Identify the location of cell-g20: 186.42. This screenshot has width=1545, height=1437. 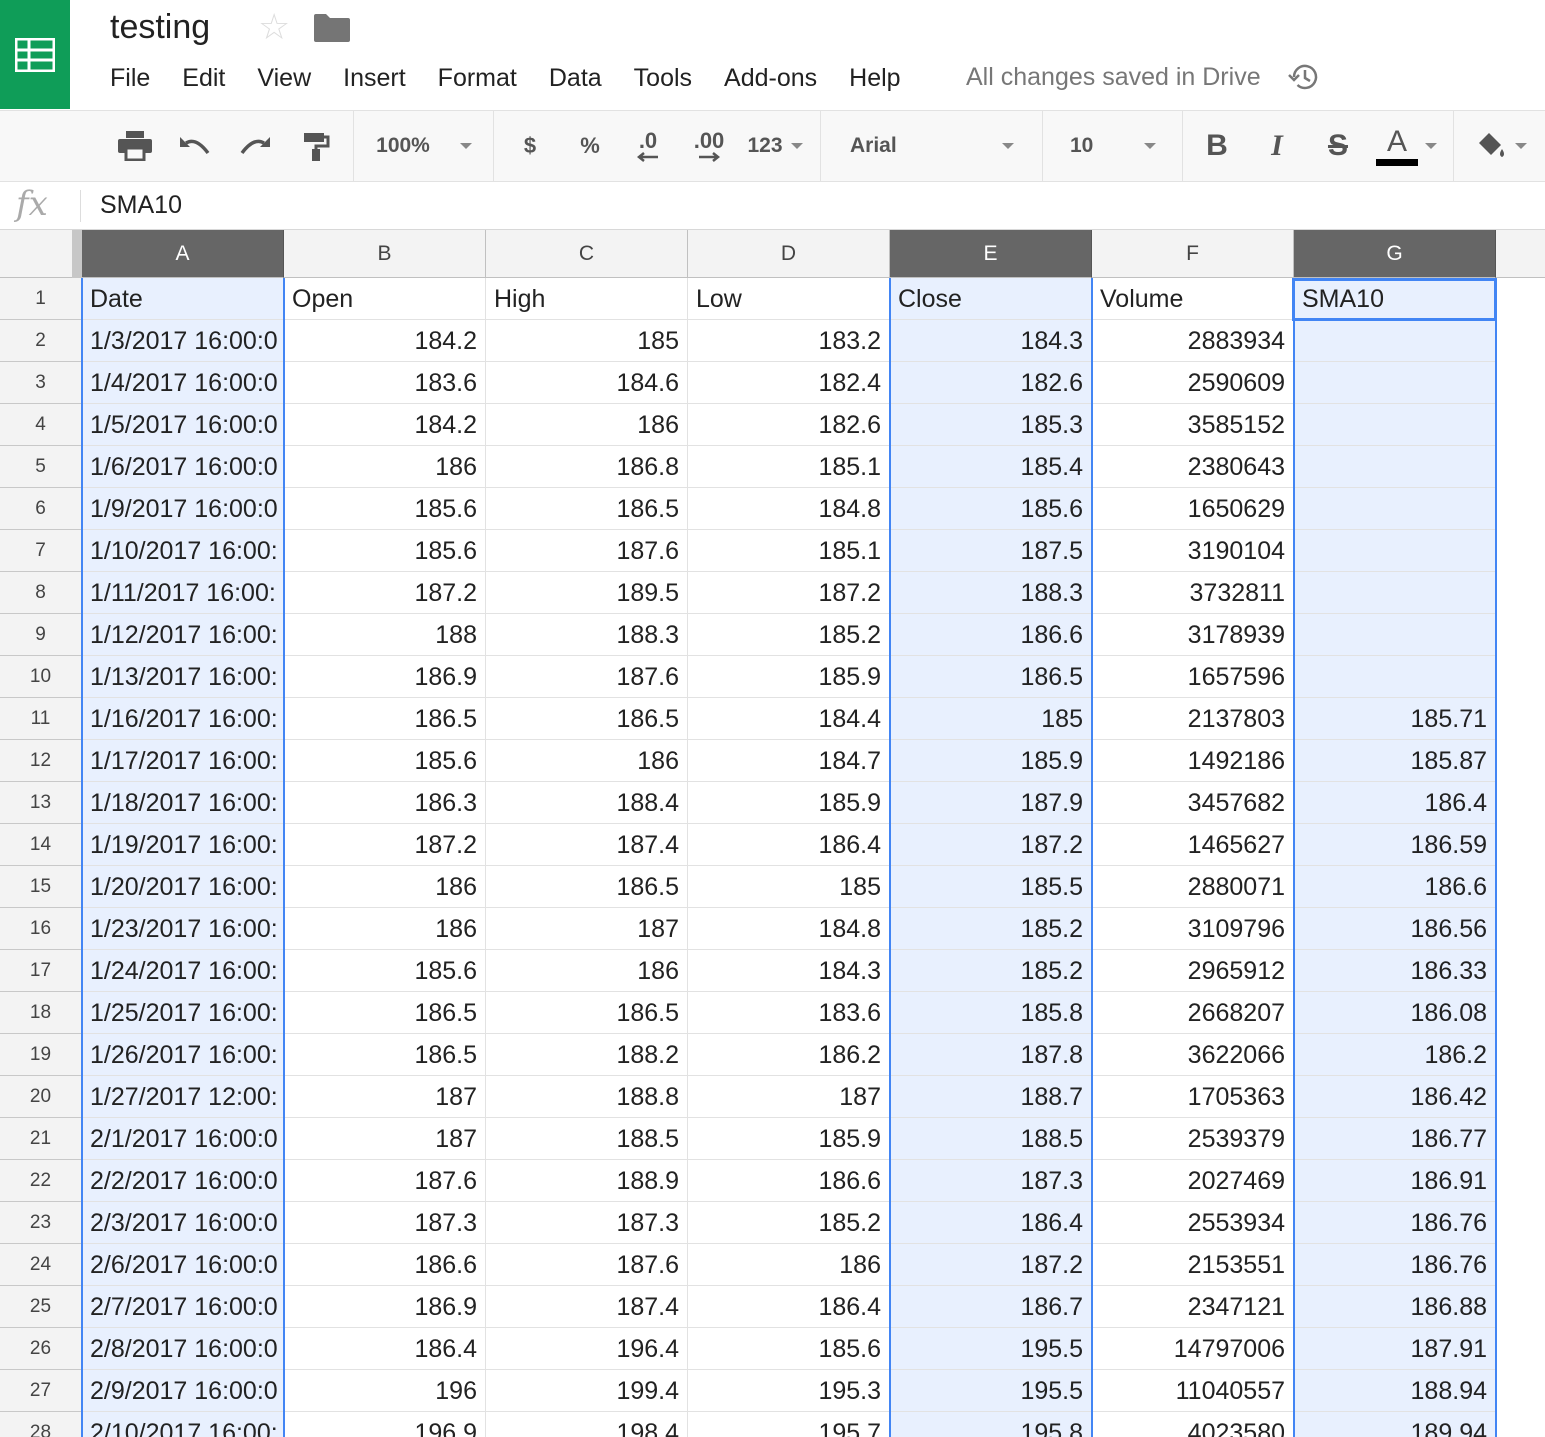
(1395, 1097).